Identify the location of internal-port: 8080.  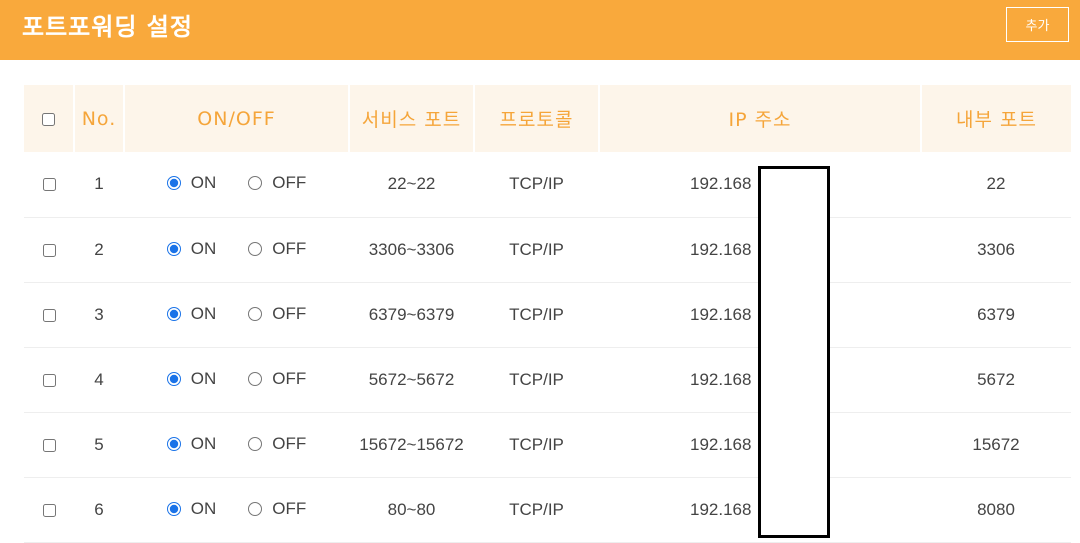
(996, 510).